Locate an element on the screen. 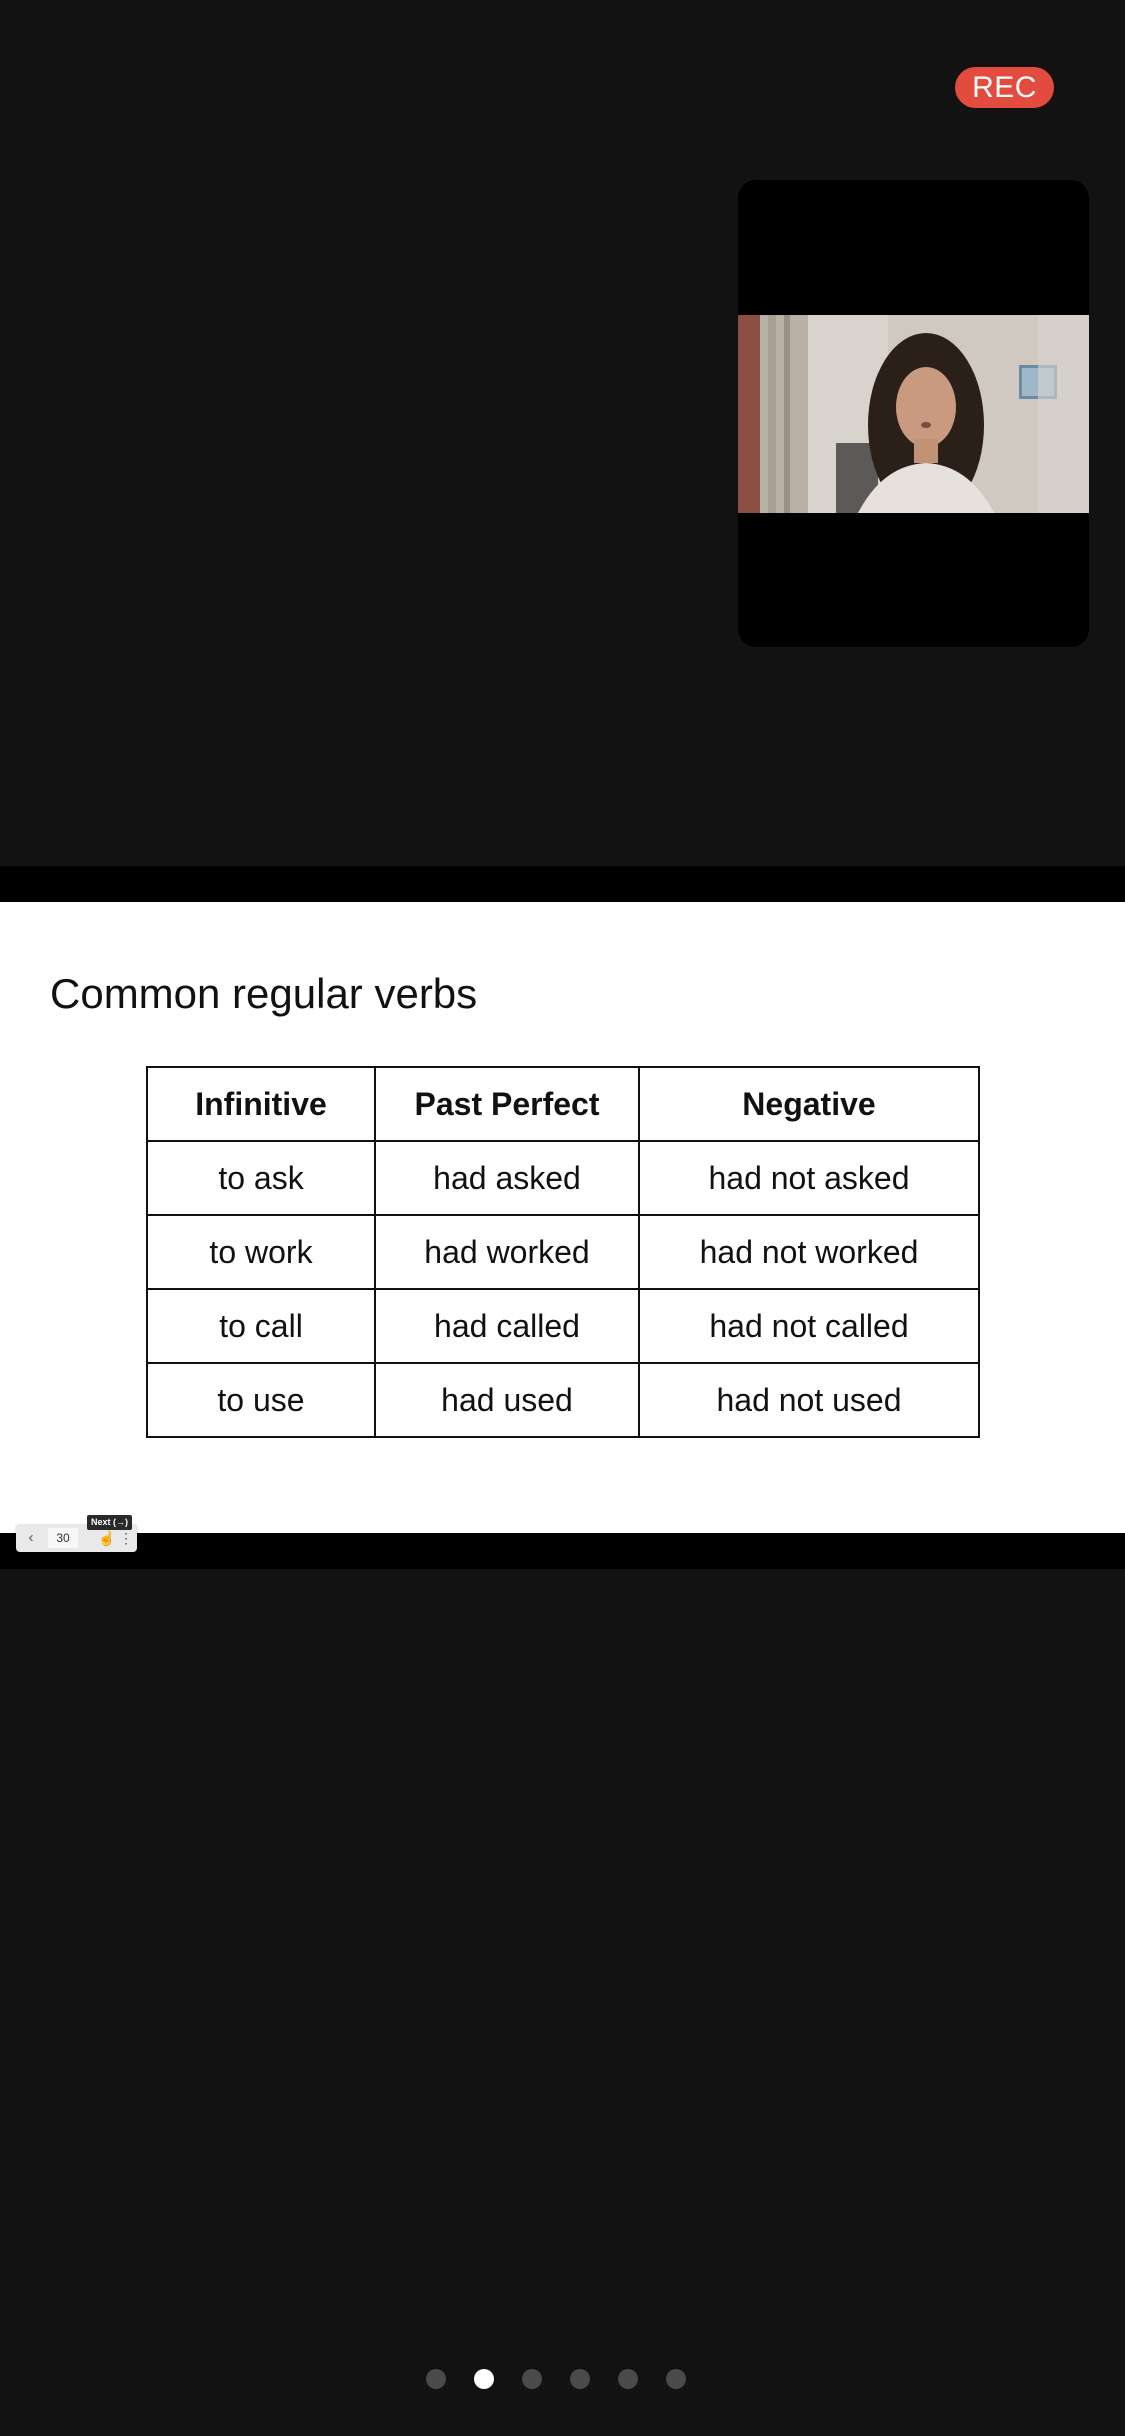  table-cell: had asked is located at coordinates (507, 1178).